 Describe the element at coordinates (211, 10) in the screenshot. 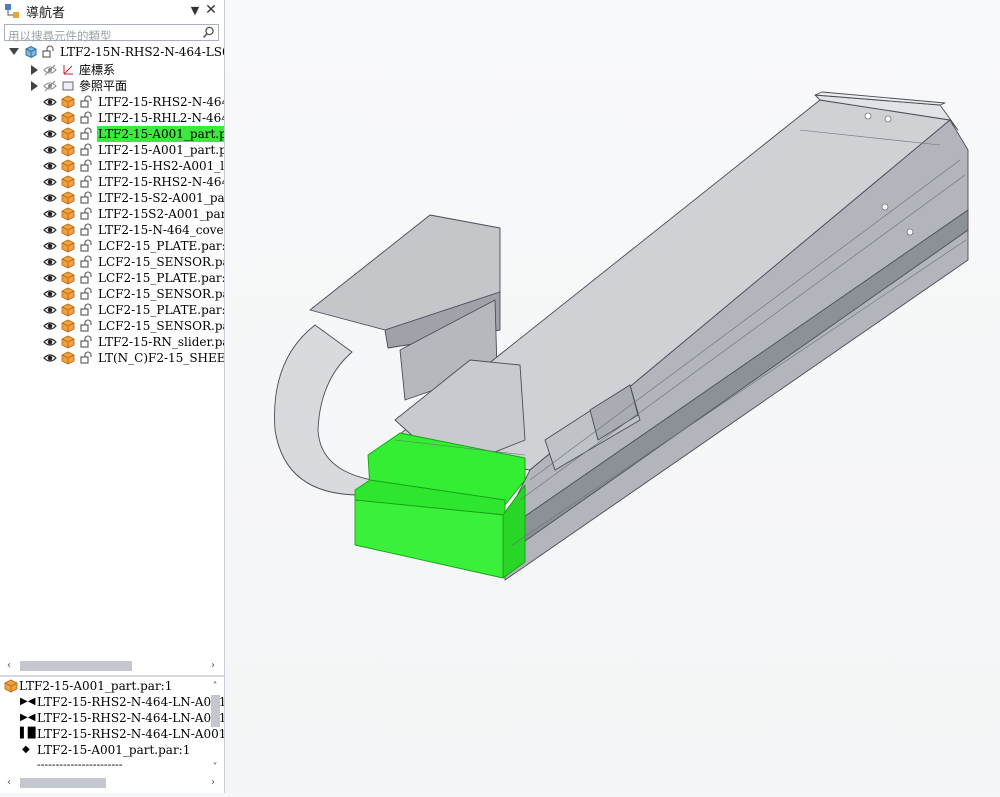

I see `close-icon: ✕` at that location.